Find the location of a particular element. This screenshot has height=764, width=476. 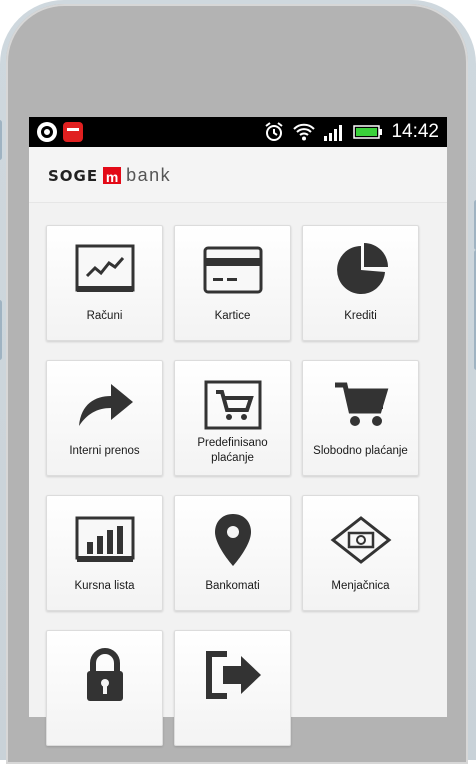

menu-tile-label: Kartice is located at coordinates (232, 315).